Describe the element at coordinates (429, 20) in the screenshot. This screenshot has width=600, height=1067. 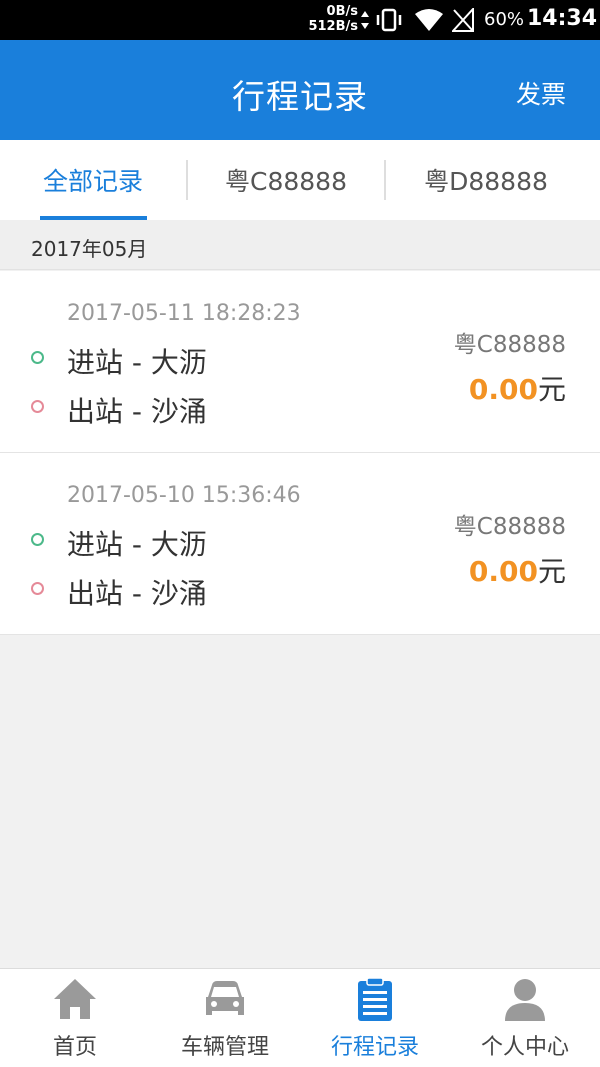
I see `wifi-icon` at that location.